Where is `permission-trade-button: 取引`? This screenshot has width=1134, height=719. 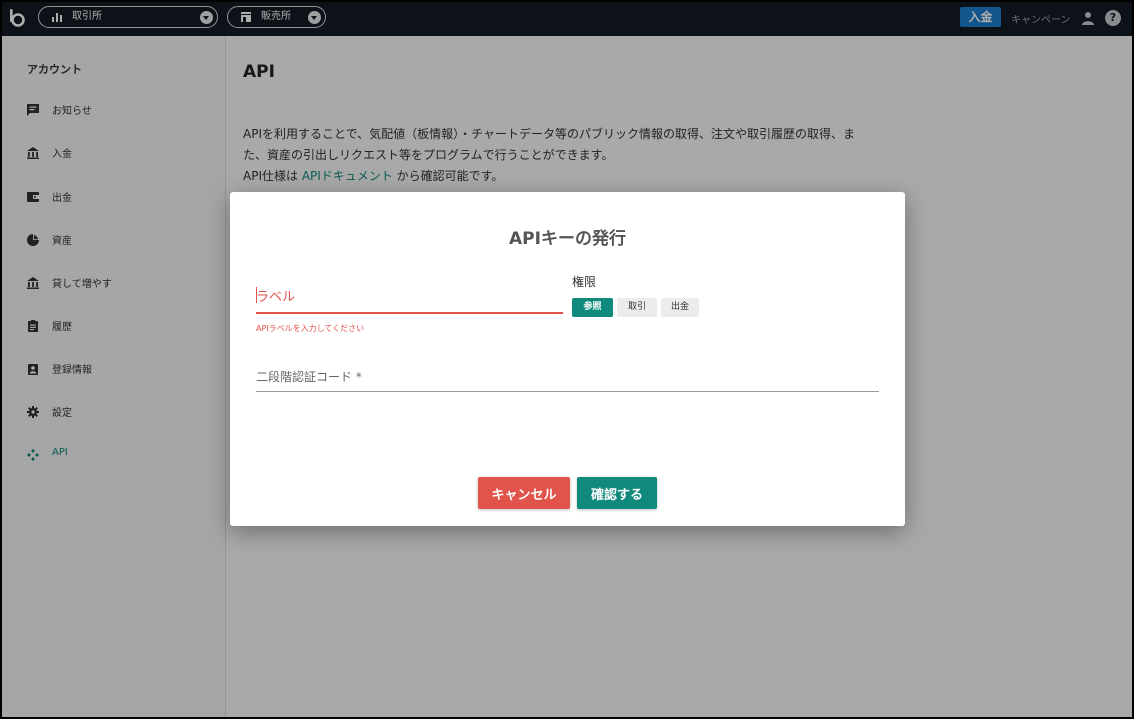 permission-trade-button: 取引 is located at coordinates (637, 307).